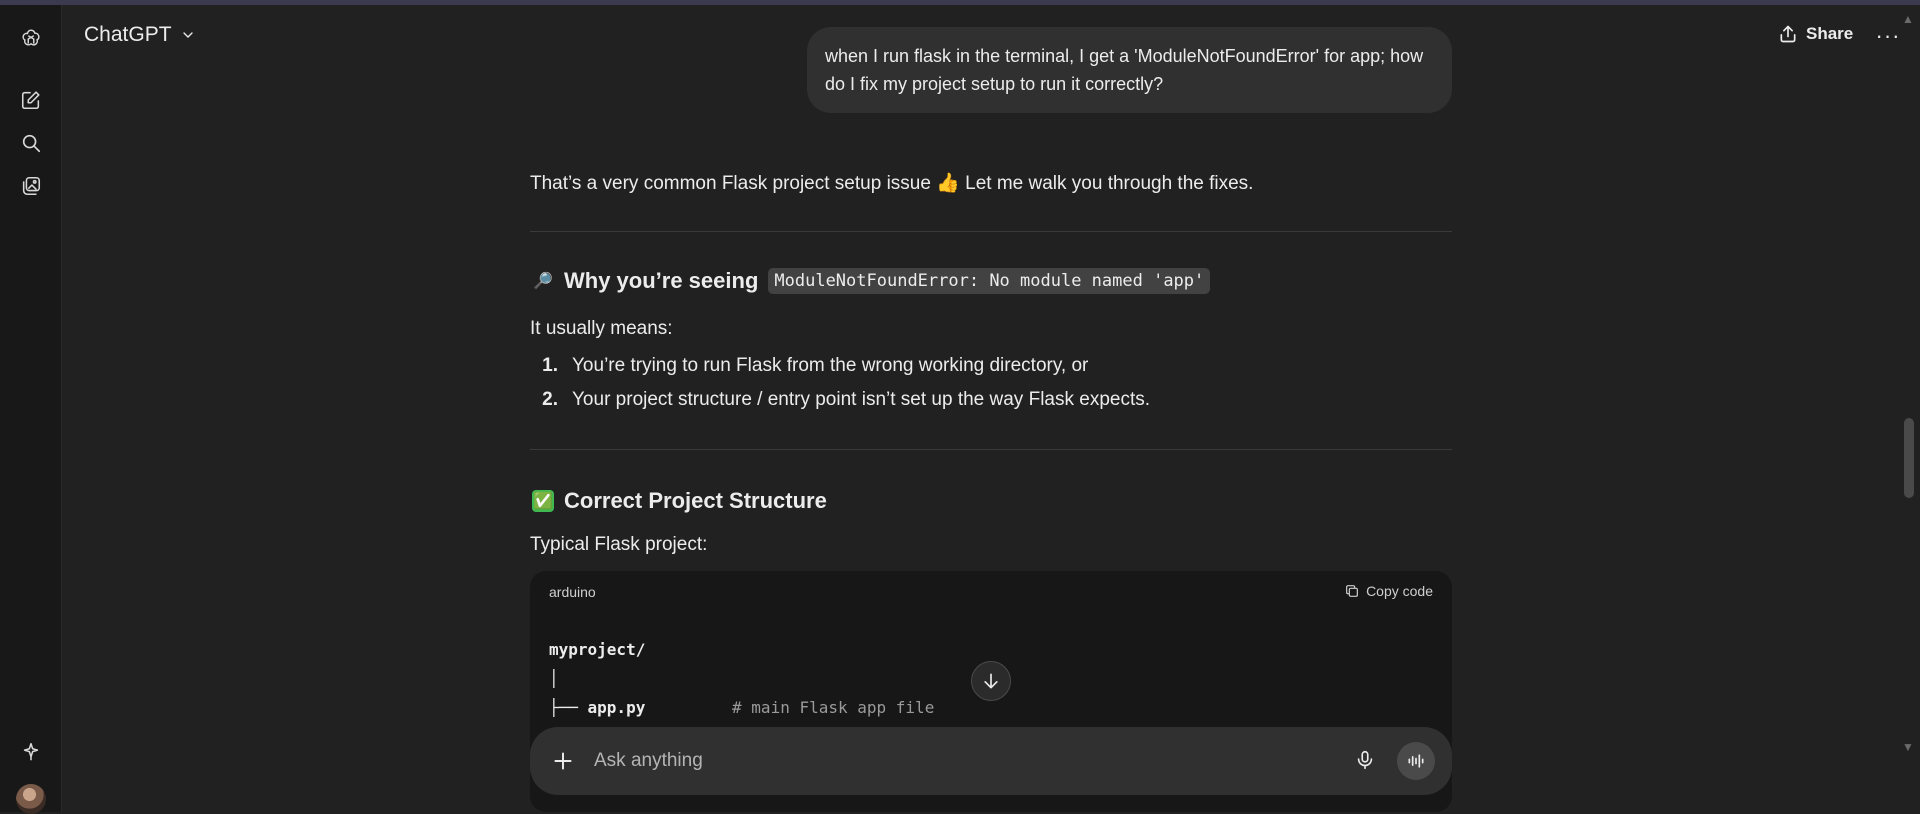  I want to click on code-language-label: arduino, so click(572, 592).